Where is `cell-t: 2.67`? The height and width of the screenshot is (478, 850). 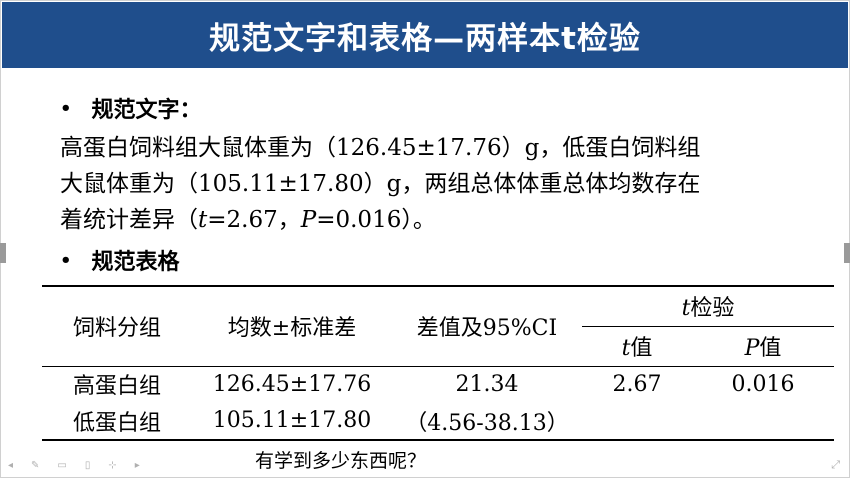
cell-t: 2.67 is located at coordinates (637, 384).